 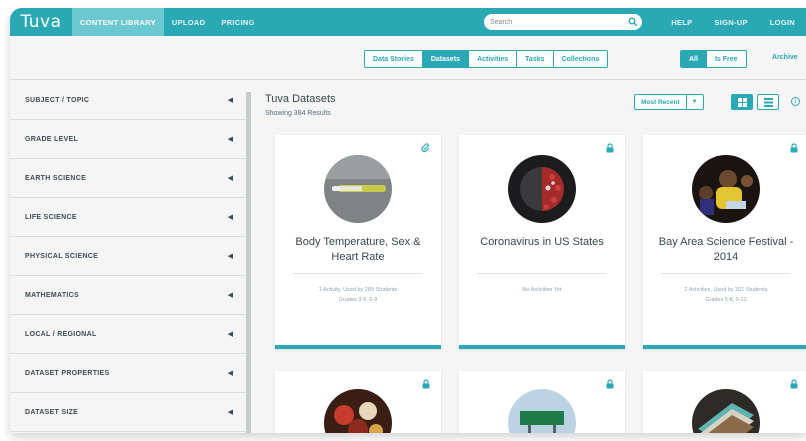 What do you see at coordinates (542, 189) in the screenshot?
I see `dataset-thumbnail-virus` at bounding box center [542, 189].